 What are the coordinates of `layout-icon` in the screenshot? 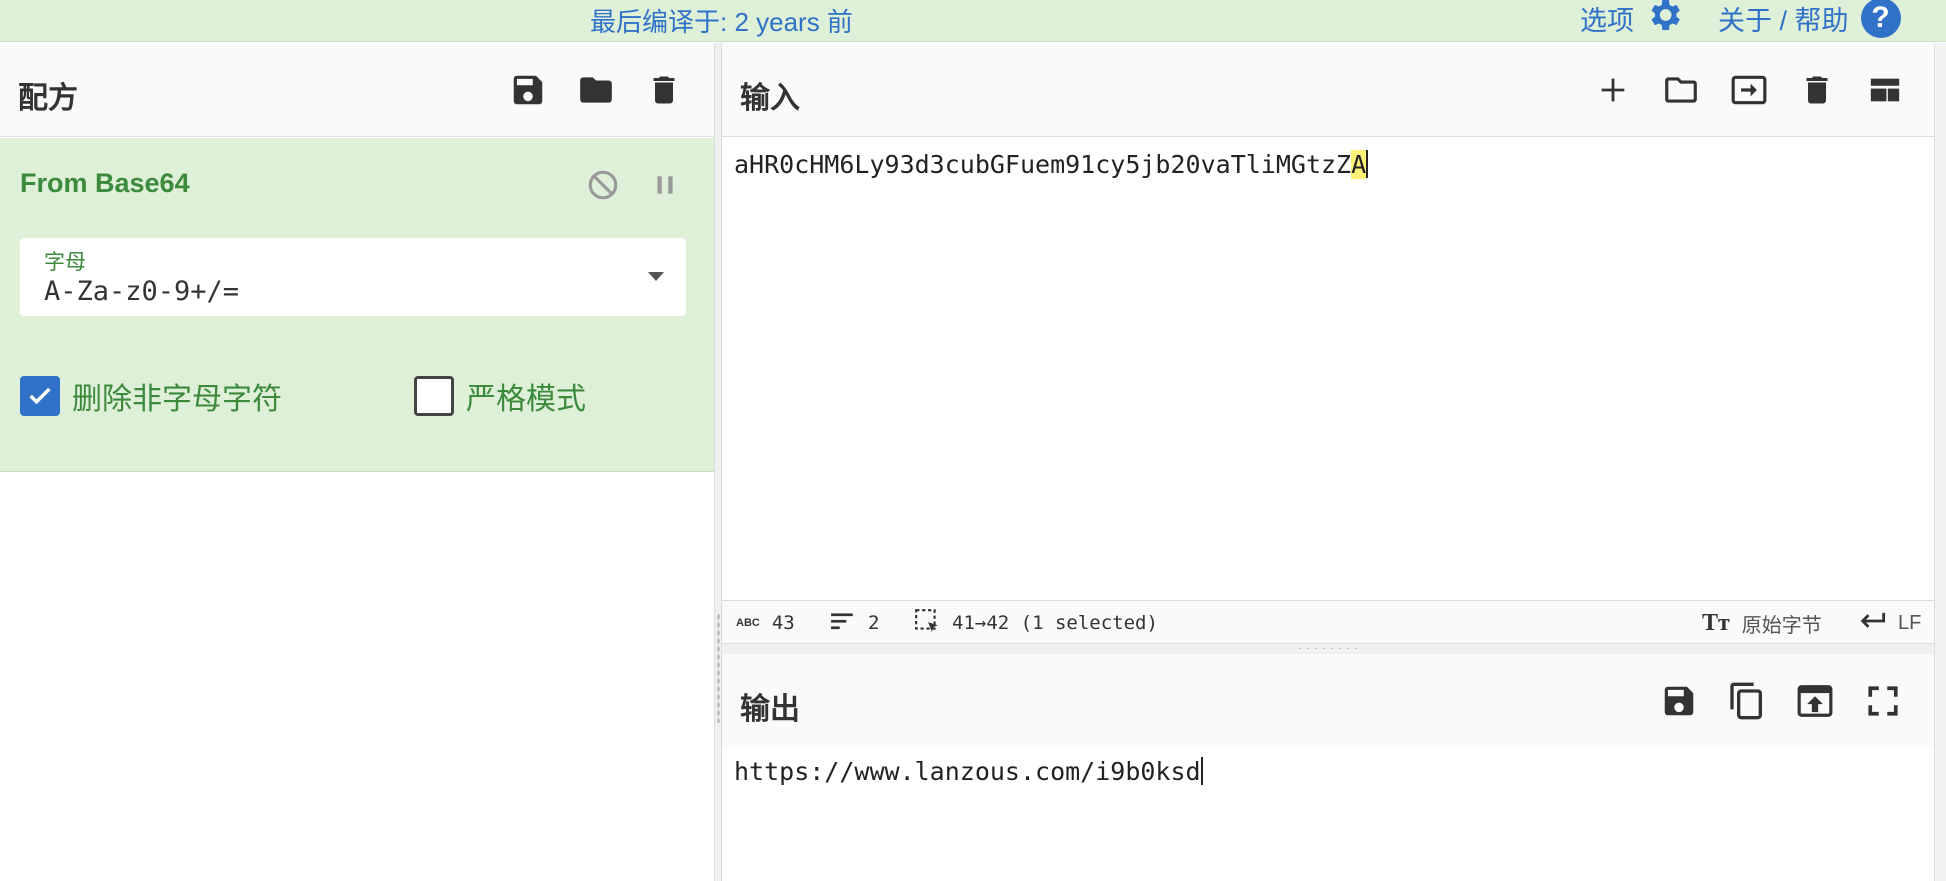 It's located at (1885, 90).